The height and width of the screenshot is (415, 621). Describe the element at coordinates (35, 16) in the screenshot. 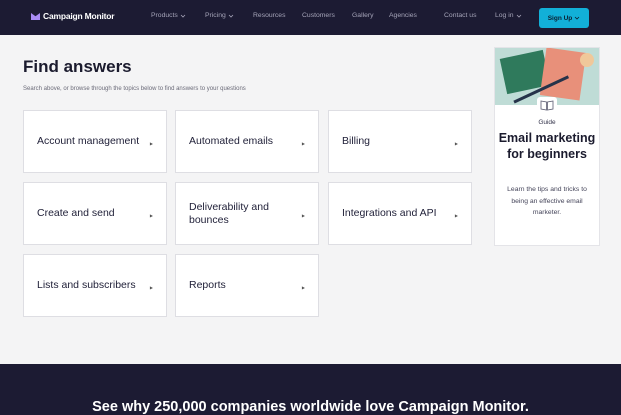

I see `campaign-monitor-logo-icon` at that location.